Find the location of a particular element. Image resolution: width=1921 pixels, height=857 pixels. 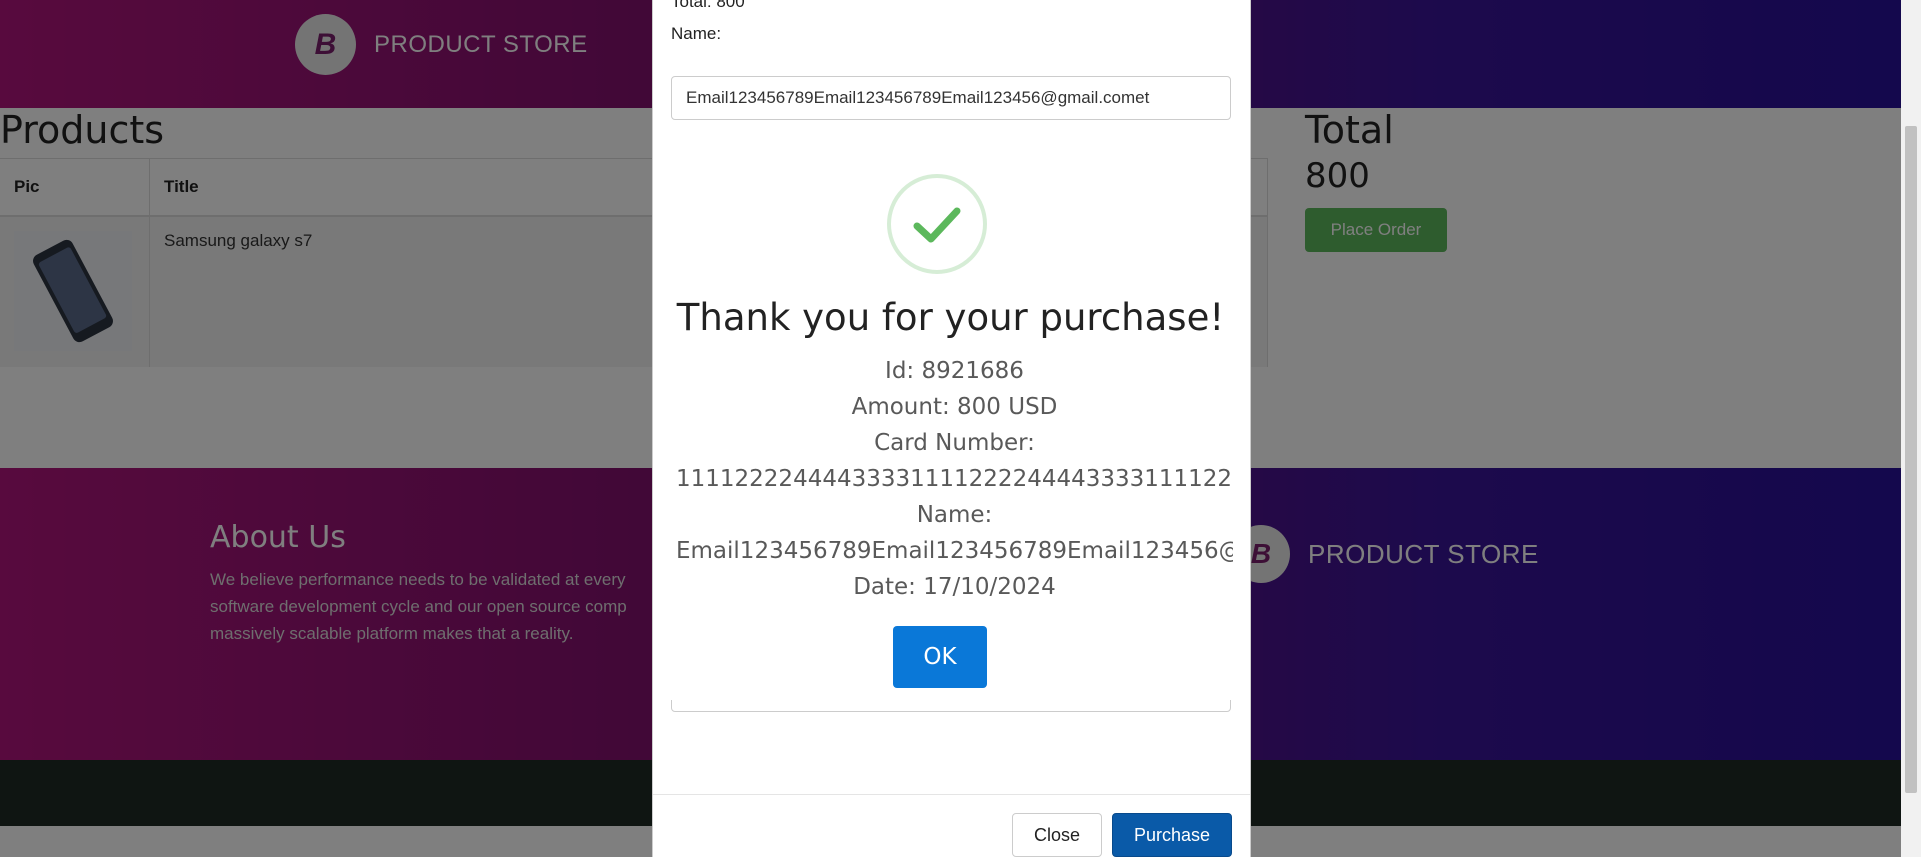

ok-button: OK is located at coordinates (940, 657).